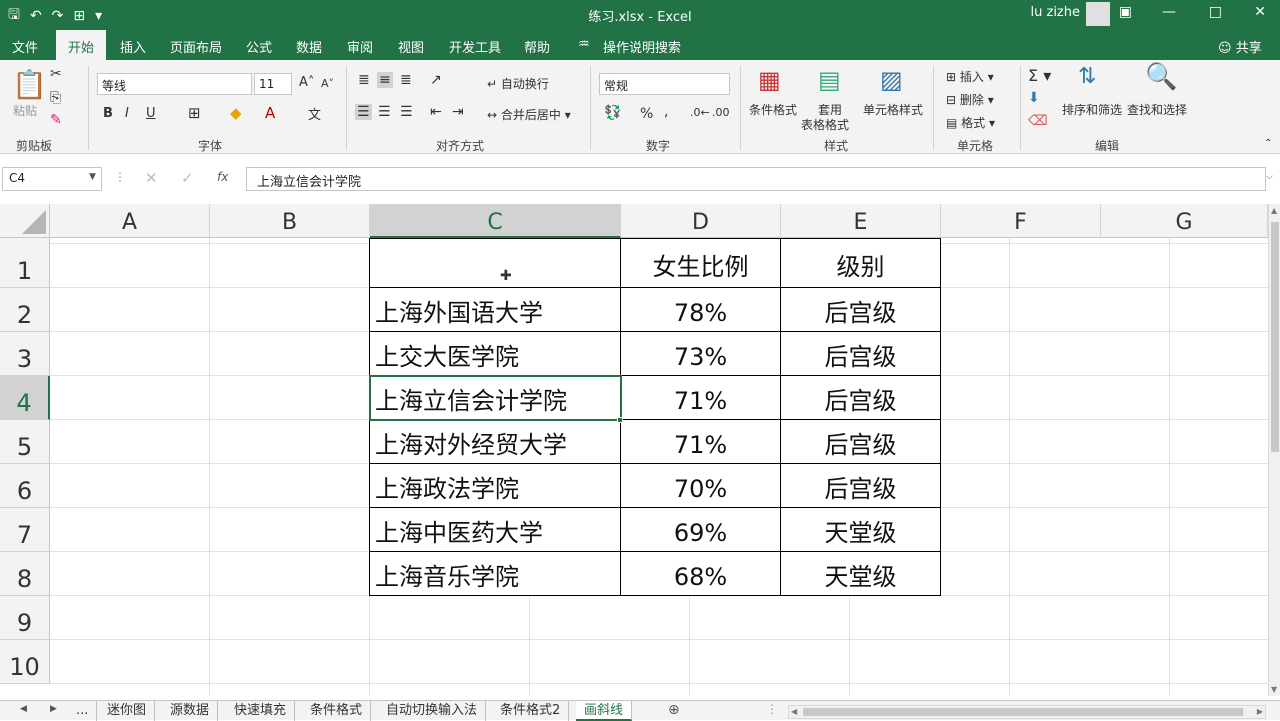  Describe the element at coordinates (25, 263) in the screenshot. I see `row-header-1: 1` at that location.